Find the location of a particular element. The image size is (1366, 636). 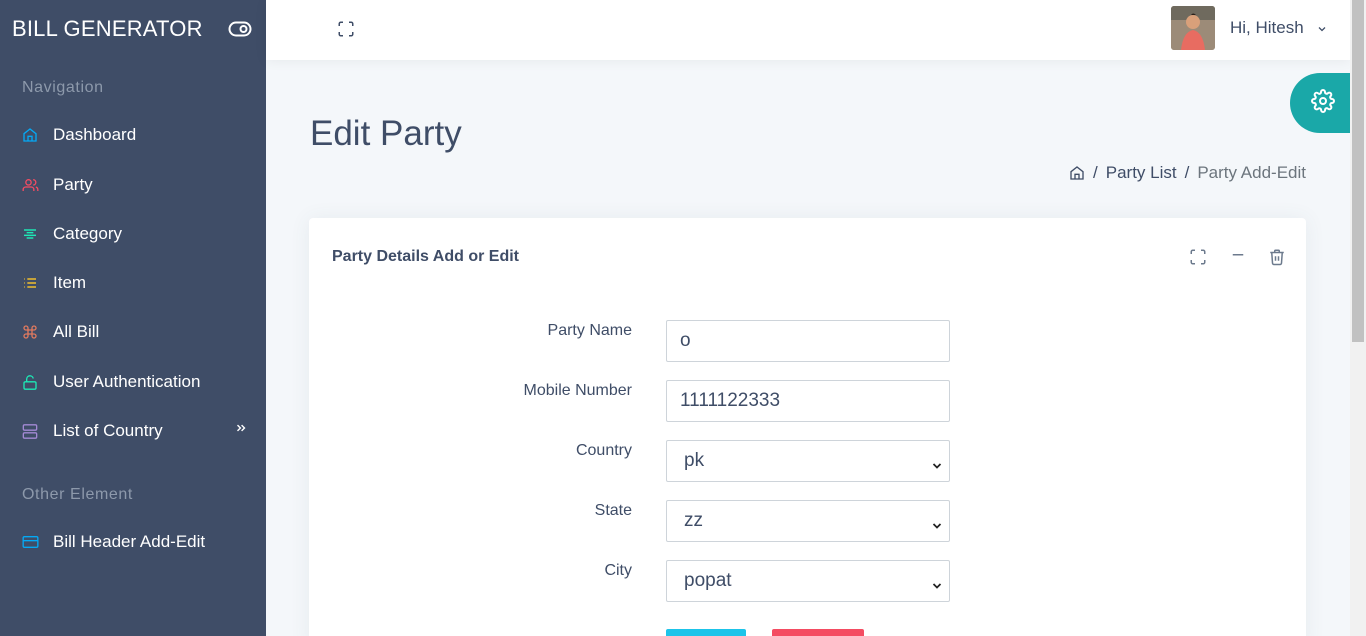

settings-button is located at coordinates (1320, 103).